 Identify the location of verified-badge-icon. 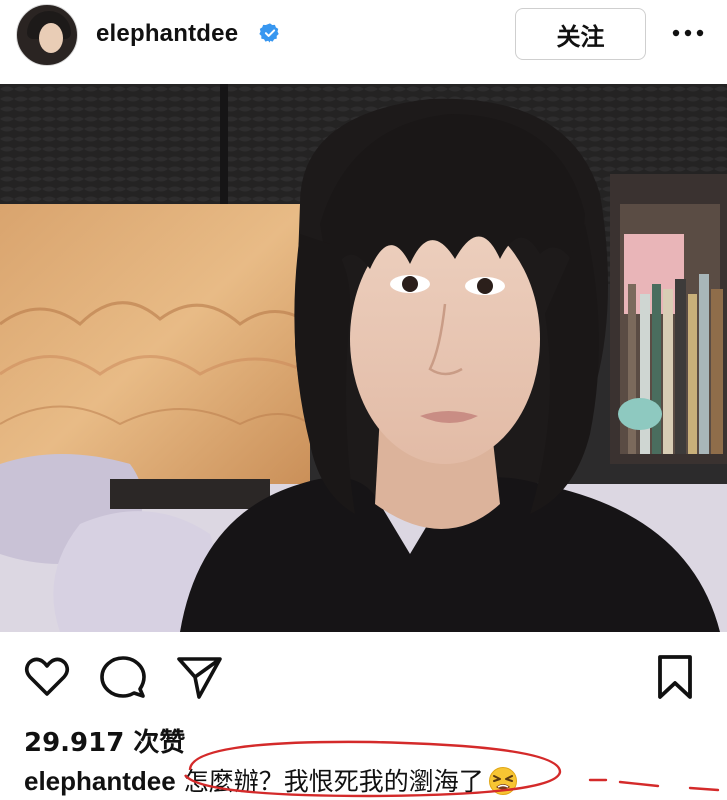
(269, 33).